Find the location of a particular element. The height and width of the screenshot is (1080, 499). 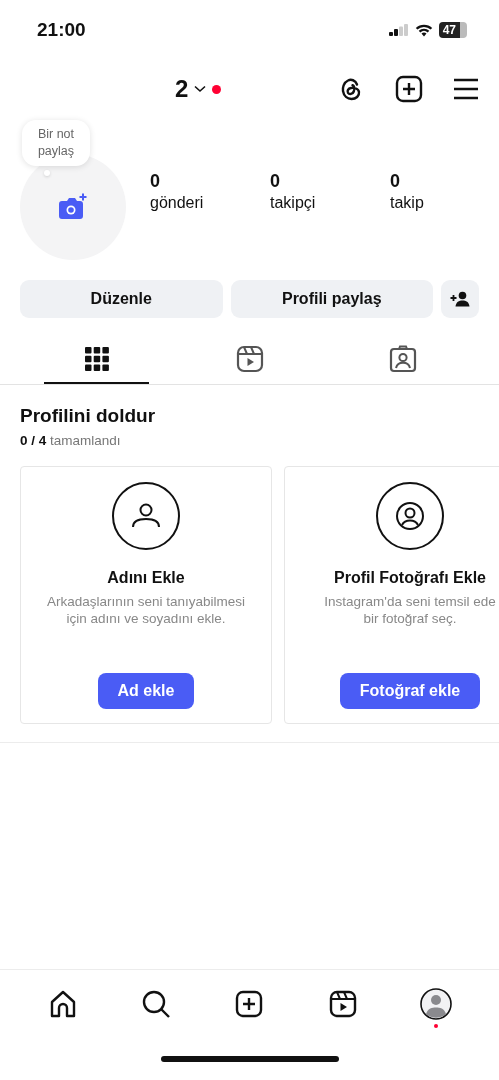

avatar-icon is located at coordinates (436, 1004).